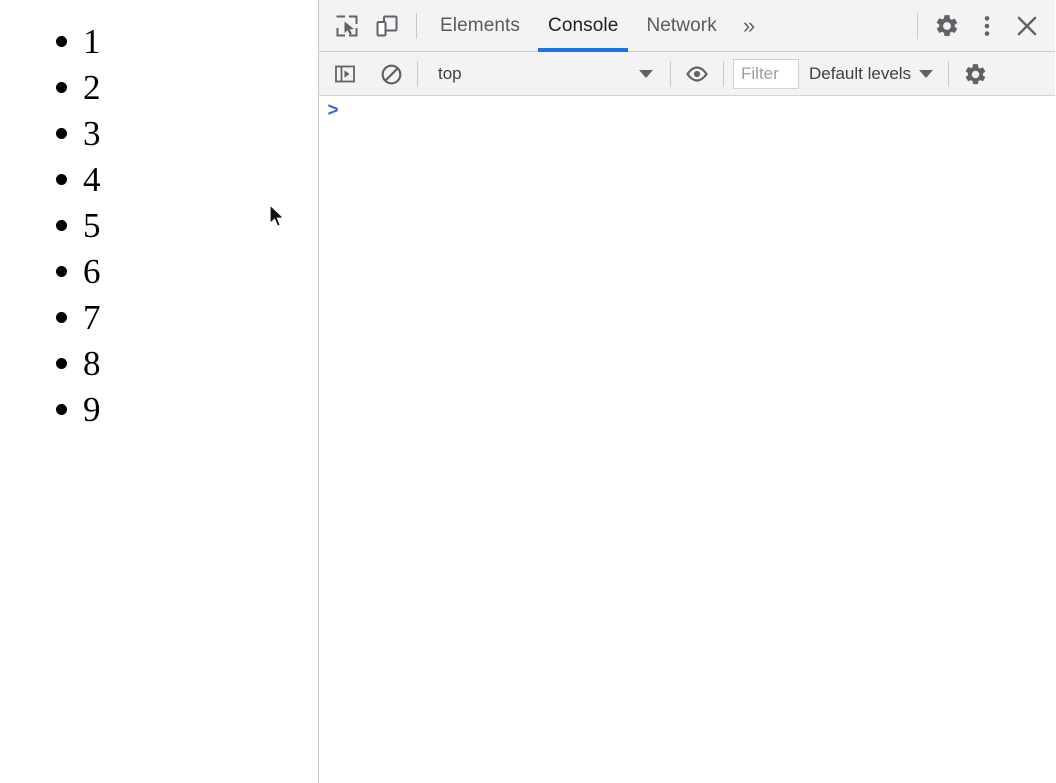 This screenshot has width=1056, height=783. I want to click on list-item-label: 6, so click(92, 271).